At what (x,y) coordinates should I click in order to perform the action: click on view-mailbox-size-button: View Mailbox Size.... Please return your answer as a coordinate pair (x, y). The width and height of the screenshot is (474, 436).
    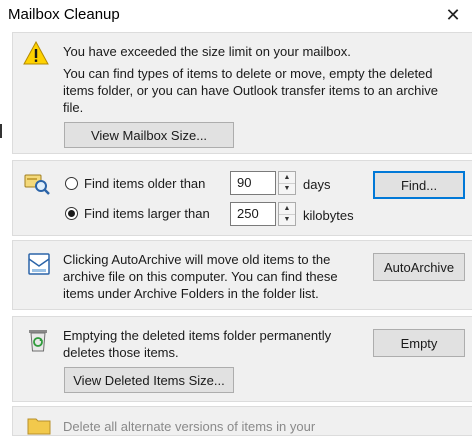
    Looking at the image, I should click on (149, 135).